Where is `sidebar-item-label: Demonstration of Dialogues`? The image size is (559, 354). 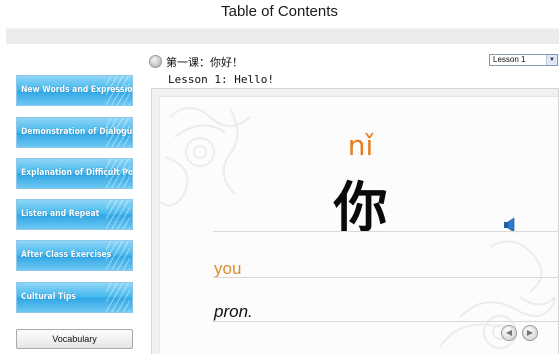 sidebar-item-label: Demonstration of Dialogues is located at coordinates (77, 132).